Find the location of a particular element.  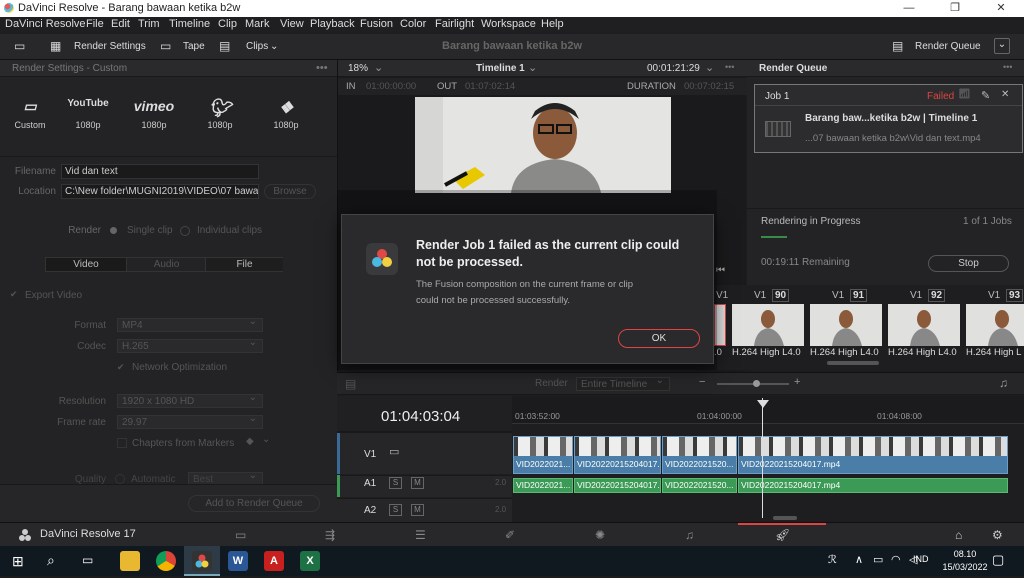

fusion-page-icon: ✐ is located at coordinates (510, 535).